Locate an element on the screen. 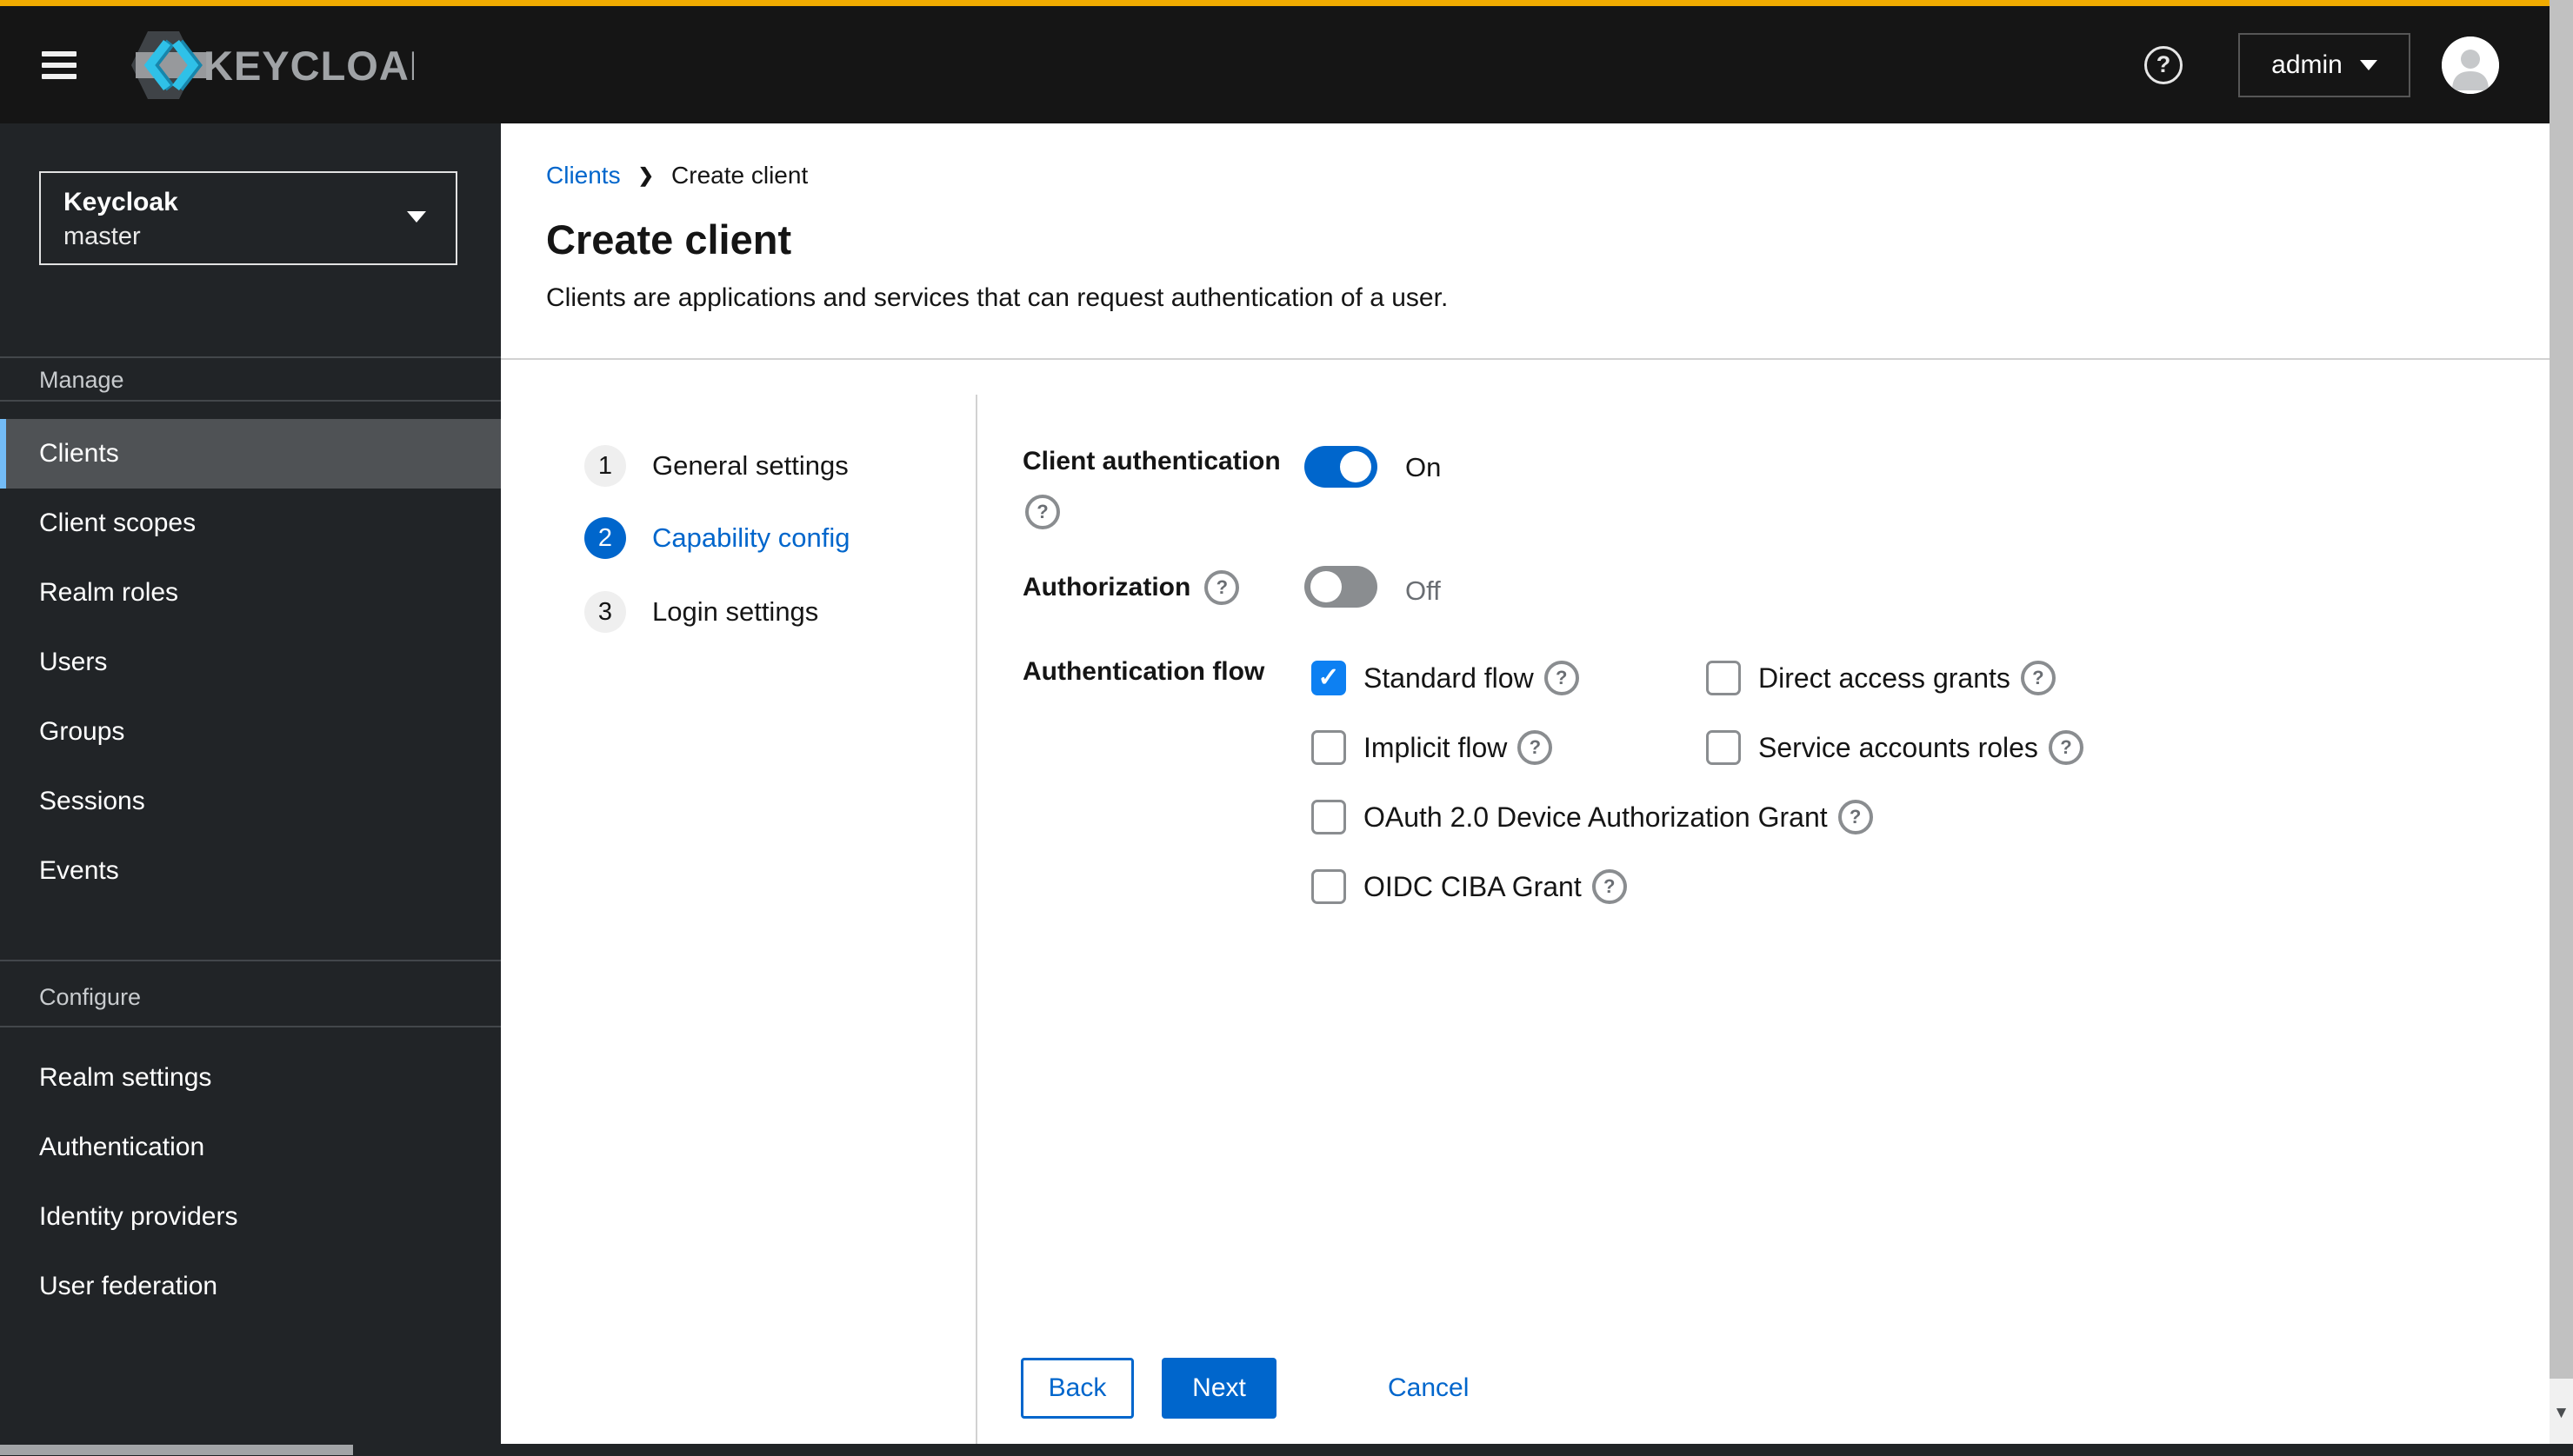 Image resolution: width=2573 pixels, height=1456 pixels. step-number: 2 is located at coordinates (605, 538).